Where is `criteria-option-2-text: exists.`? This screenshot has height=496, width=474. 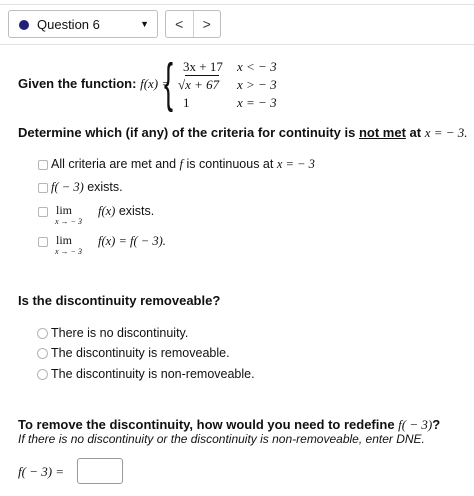
criteria-option-2-text: exists. is located at coordinates (103, 187).